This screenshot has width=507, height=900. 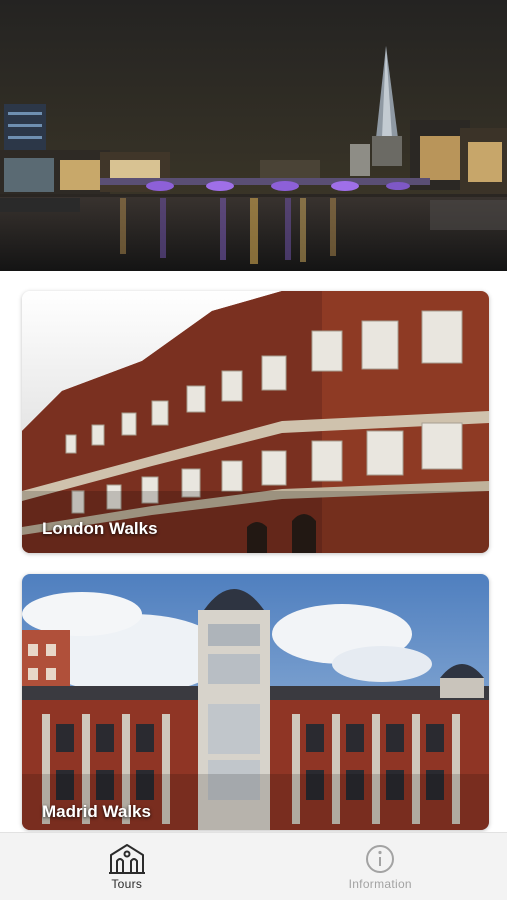 I want to click on nav-tab-tours: Tours, so click(x=127, y=866).